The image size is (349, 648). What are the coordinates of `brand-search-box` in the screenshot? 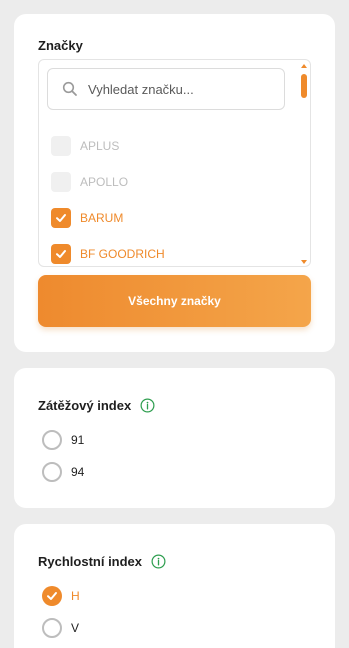 It's located at (166, 89).